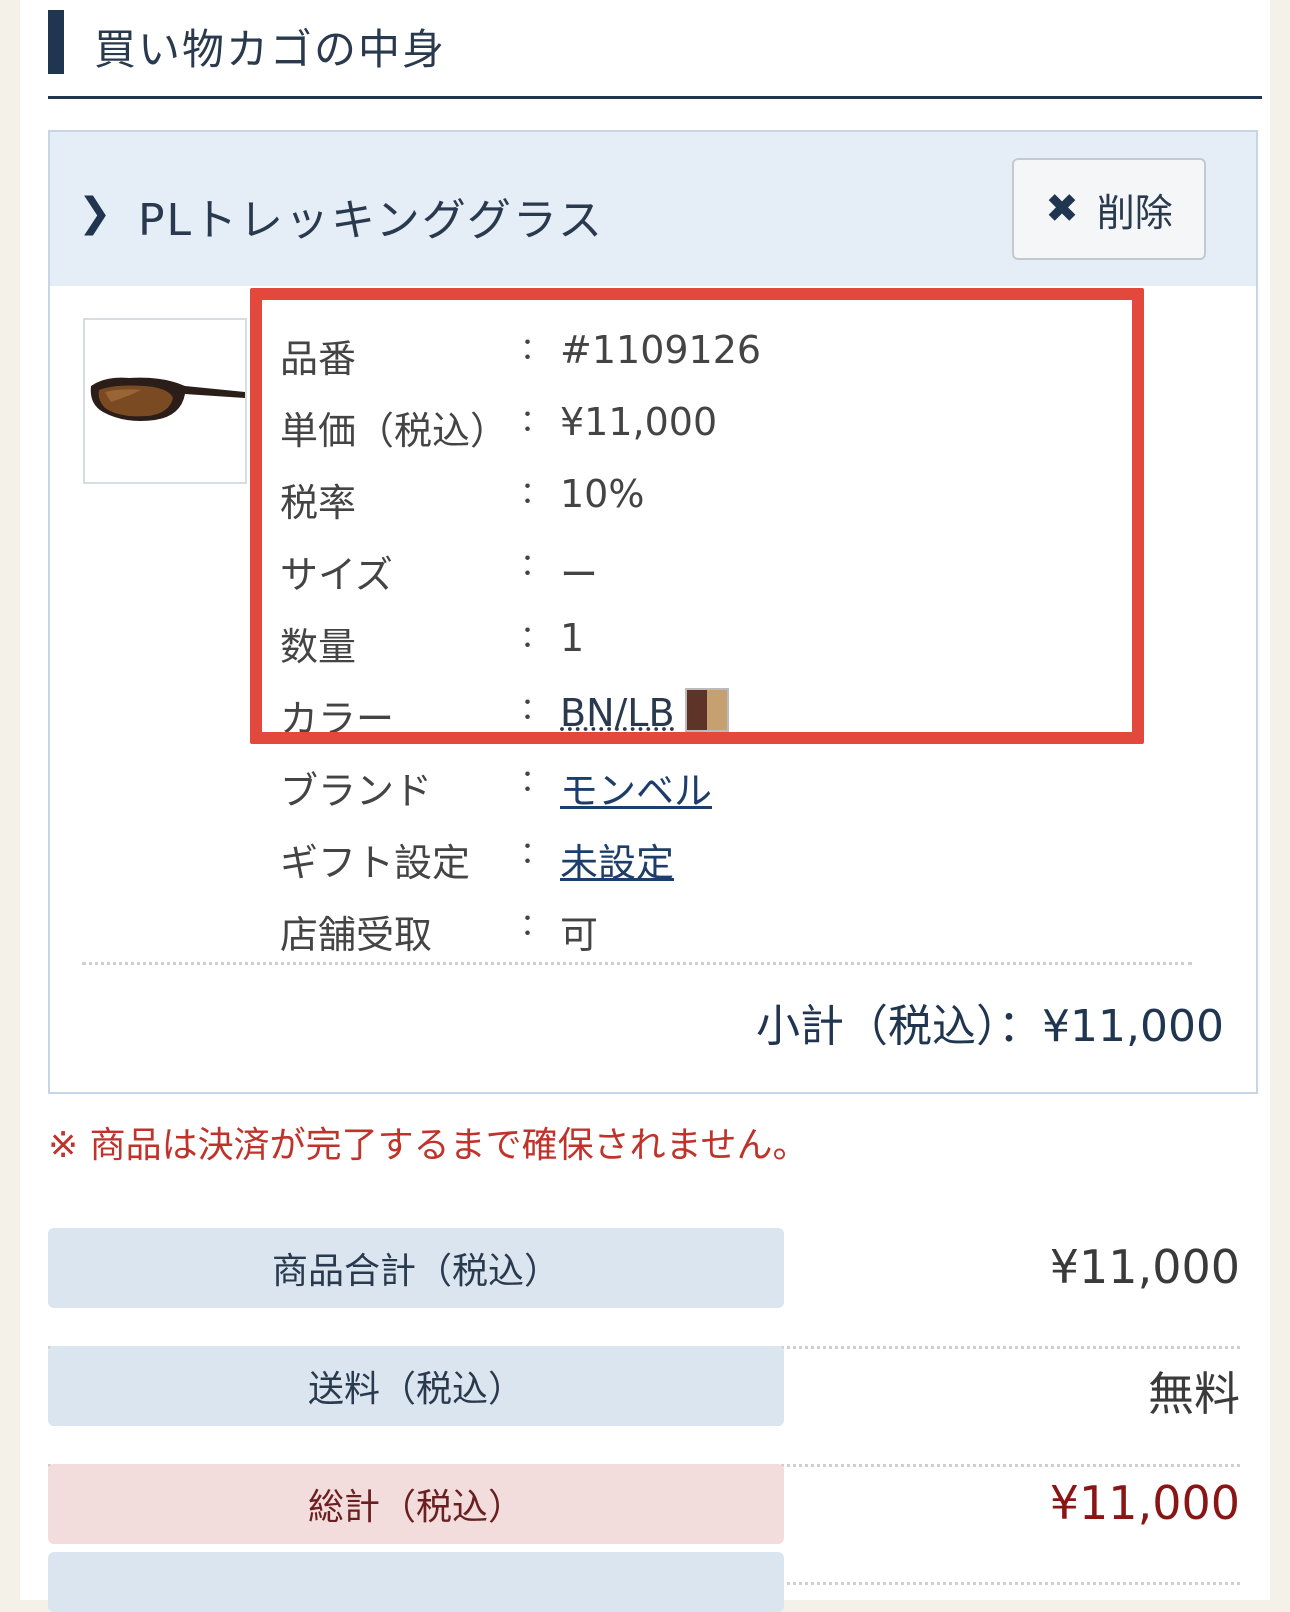  I want to click on spec-value-wrapper: BN/LB, so click(644, 711).